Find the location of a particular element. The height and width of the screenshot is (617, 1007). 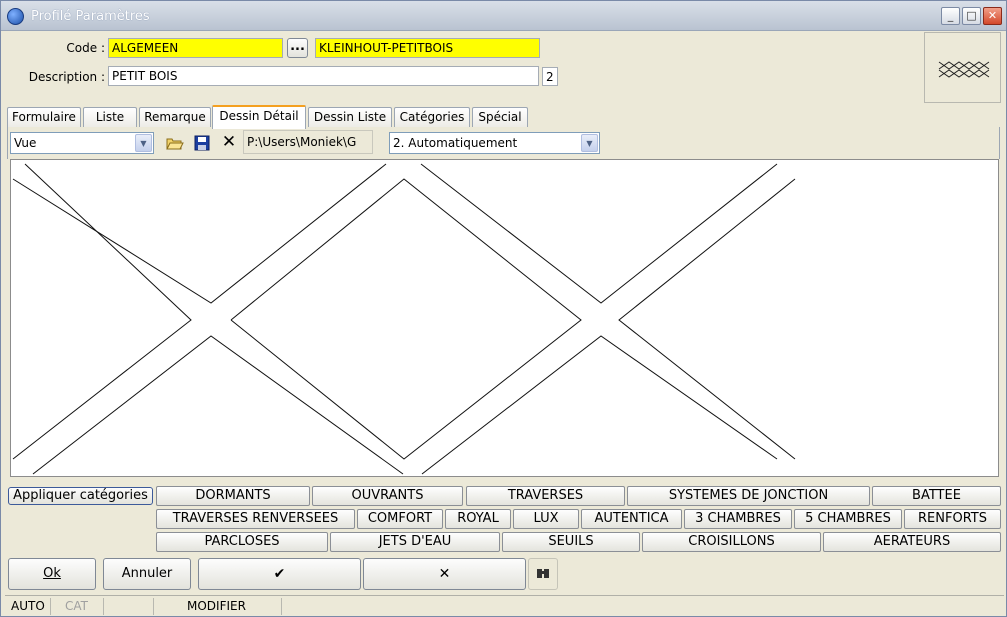

delete-icon: ✕ is located at coordinates (229, 142).